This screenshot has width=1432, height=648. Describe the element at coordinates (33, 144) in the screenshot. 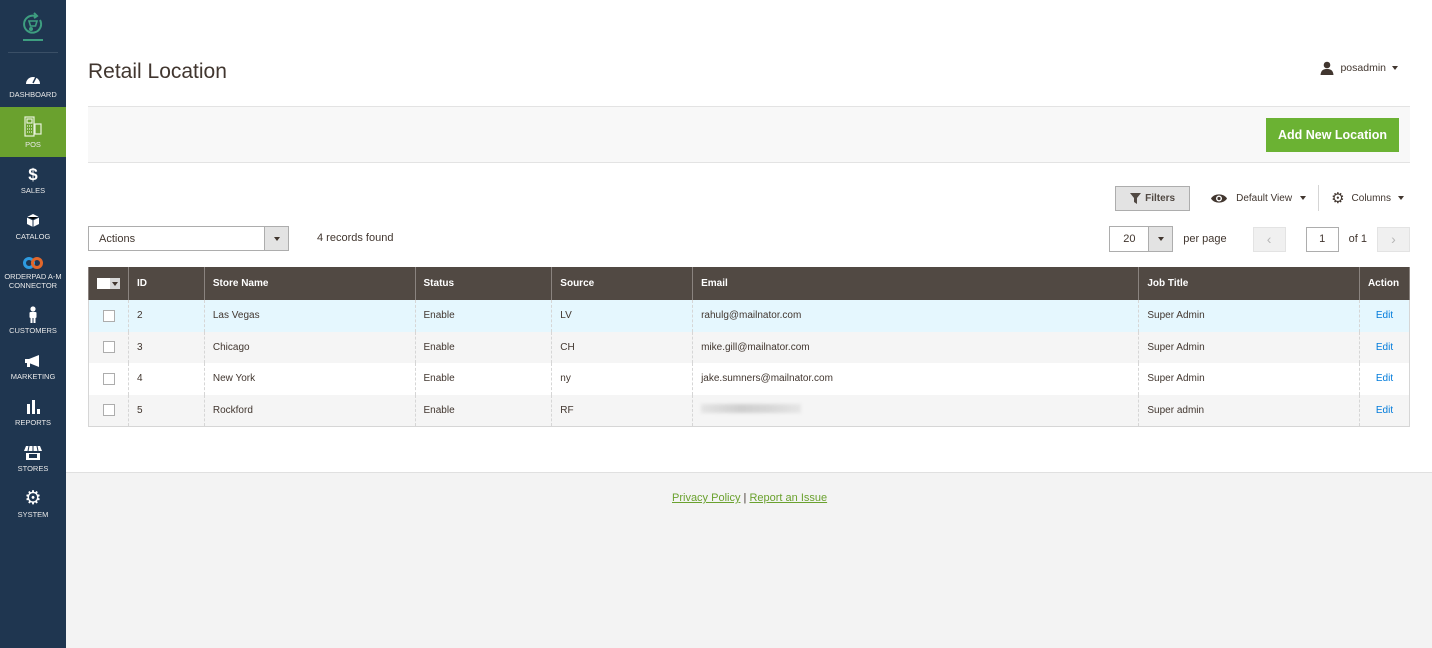

I see `sidebar-item-label: POS` at that location.